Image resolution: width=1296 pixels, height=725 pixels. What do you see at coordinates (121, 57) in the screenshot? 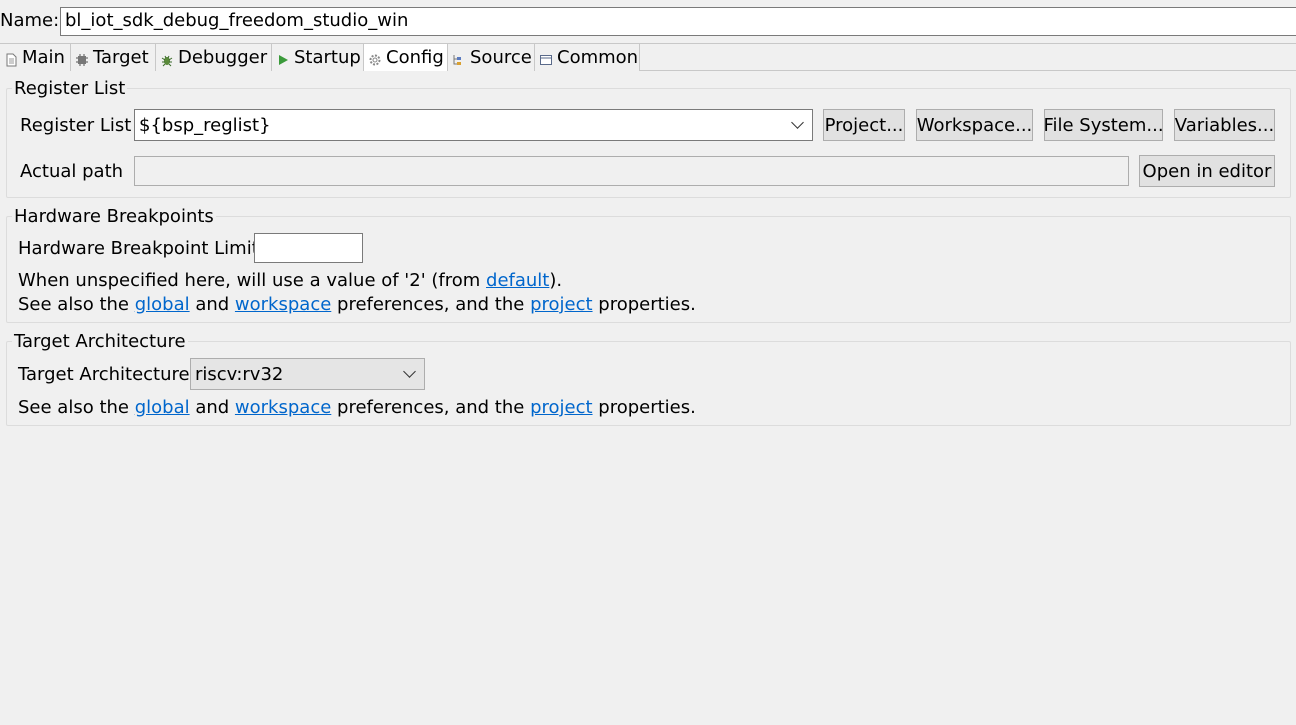
I see `tab-label: Target` at bounding box center [121, 57].